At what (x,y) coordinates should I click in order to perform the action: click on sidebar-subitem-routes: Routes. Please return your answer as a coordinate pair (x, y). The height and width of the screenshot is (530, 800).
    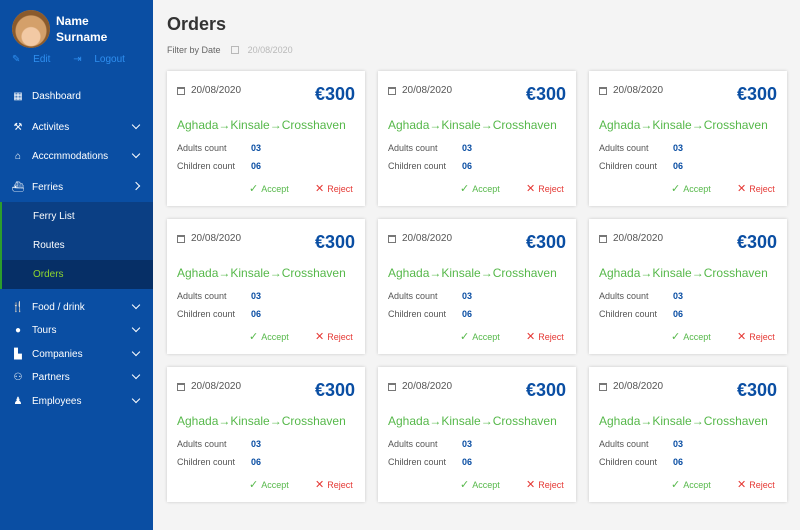
    Looking at the image, I should click on (76, 245).